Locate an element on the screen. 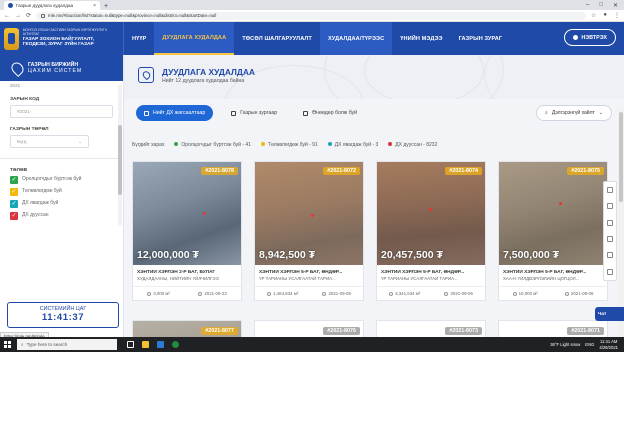  parcel-satellite-image: #2021-8078 12,000,000 ₮ is located at coordinates (187, 213).